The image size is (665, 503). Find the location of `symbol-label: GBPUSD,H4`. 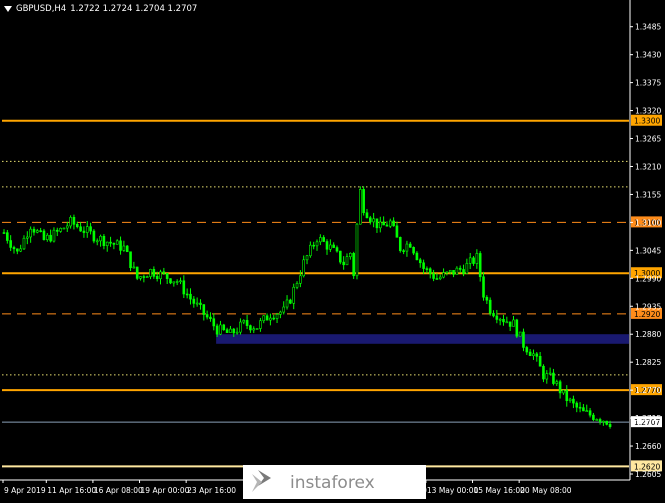

symbol-label: GBPUSD,H4 is located at coordinates (41, 9).